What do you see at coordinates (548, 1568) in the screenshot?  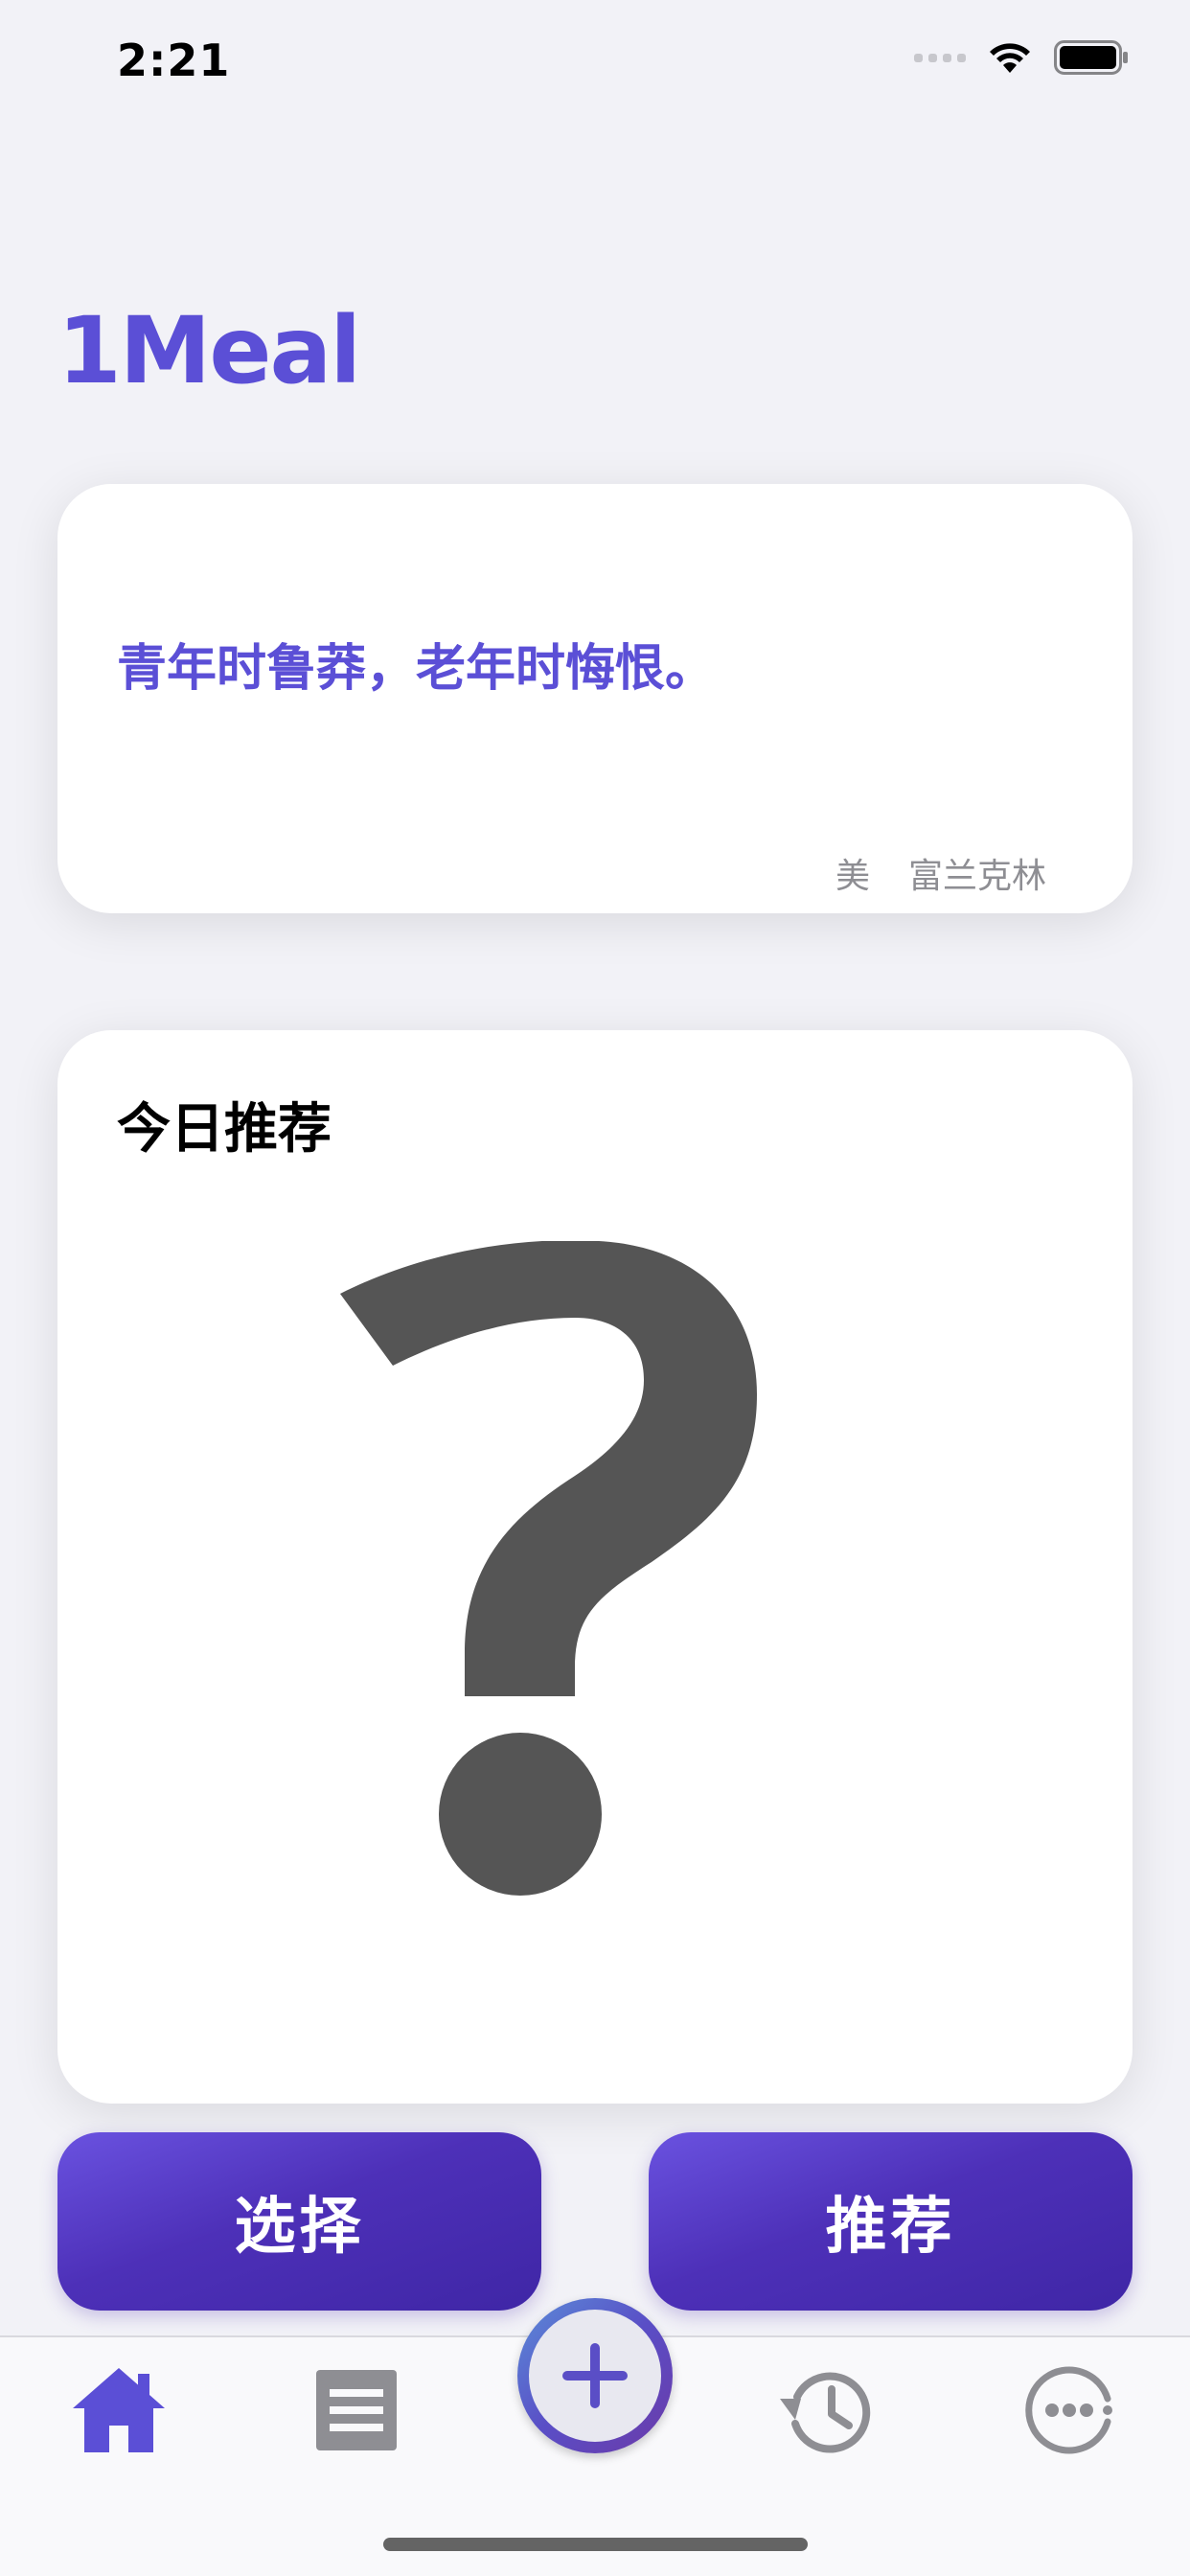 I see `question-mark-icon` at bounding box center [548, 1568].